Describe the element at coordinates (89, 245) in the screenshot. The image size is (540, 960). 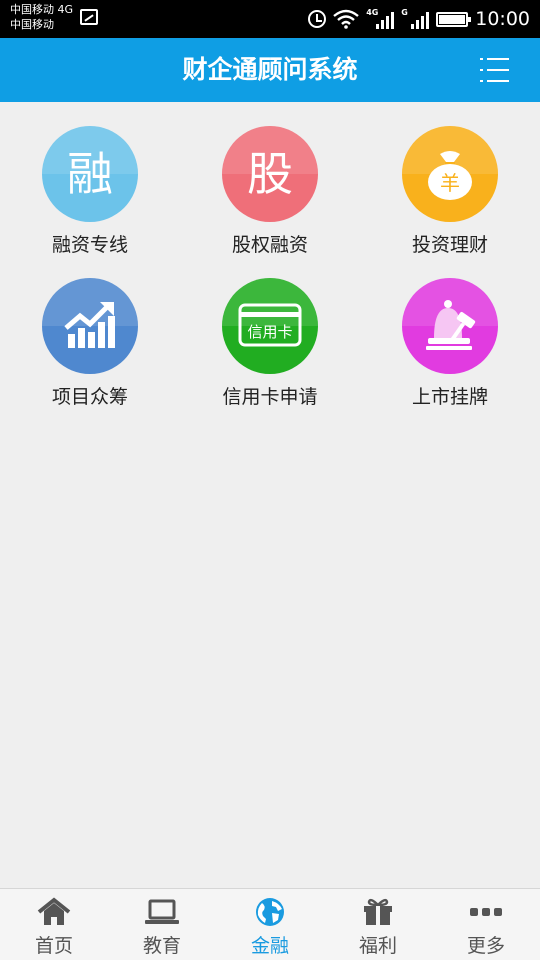
I see `service-label: 融资专线` at that location.